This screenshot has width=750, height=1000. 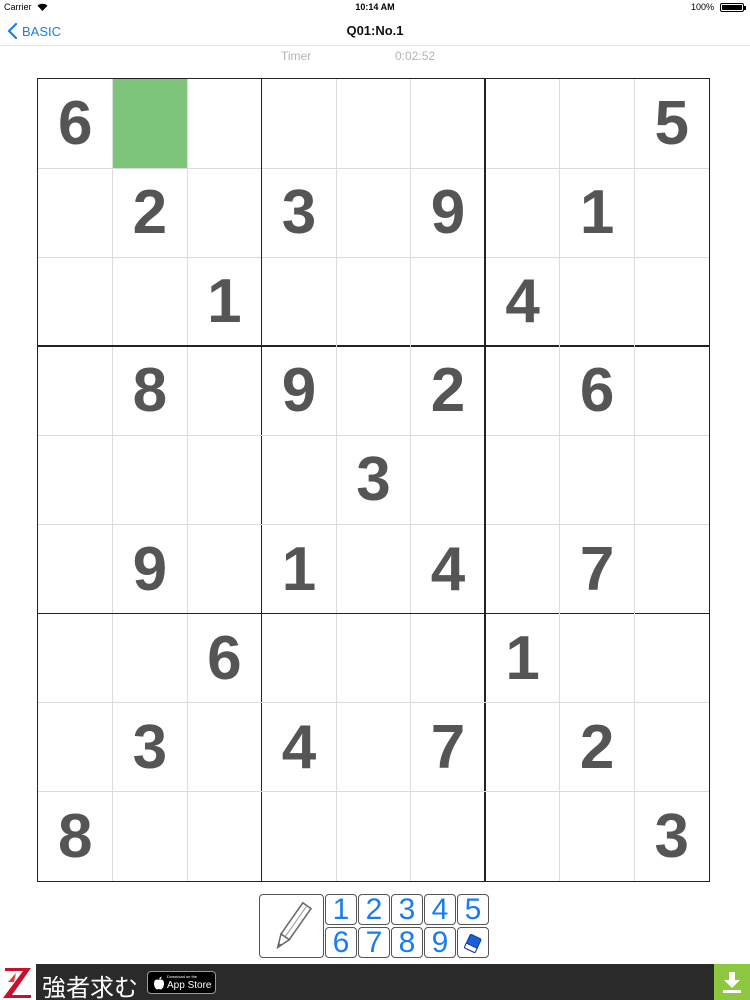 What do you see at coordinates (299, 301) in the screenshot?
I see `sudoku-cell-r3c4` at bounding box center [299, 301].